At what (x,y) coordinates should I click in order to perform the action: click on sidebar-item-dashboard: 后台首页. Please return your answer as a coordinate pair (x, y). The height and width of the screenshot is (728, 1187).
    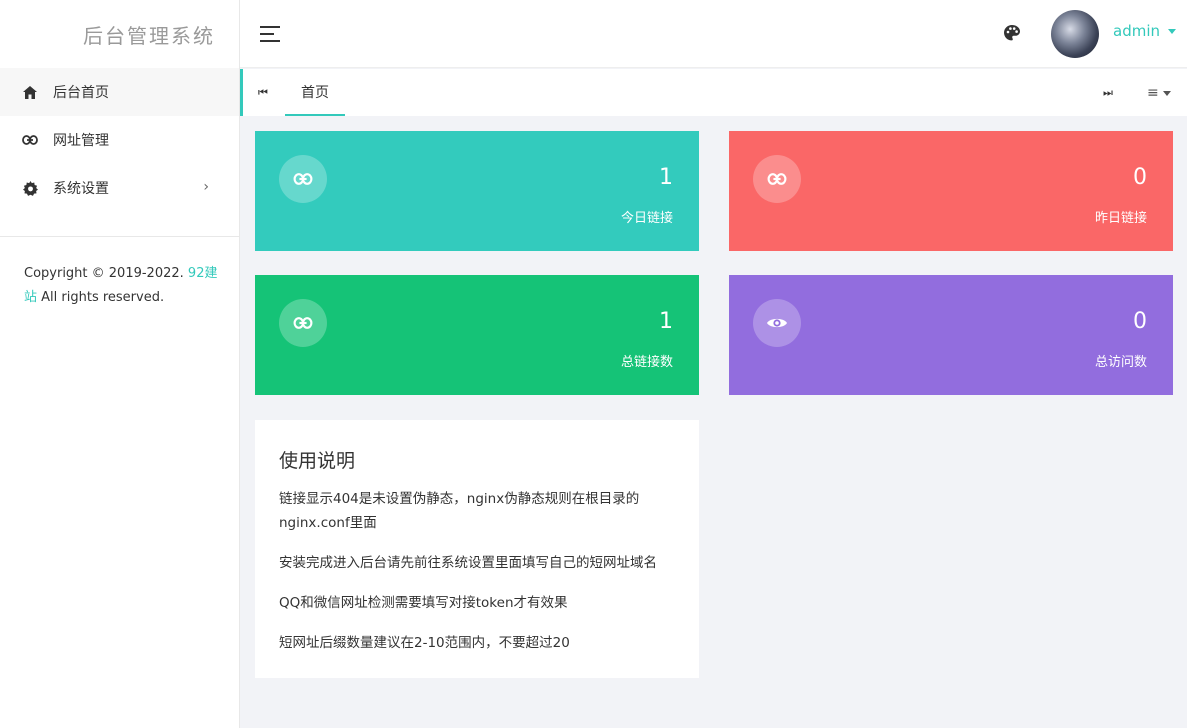
    Looking at the image, I should click on (119, 92).